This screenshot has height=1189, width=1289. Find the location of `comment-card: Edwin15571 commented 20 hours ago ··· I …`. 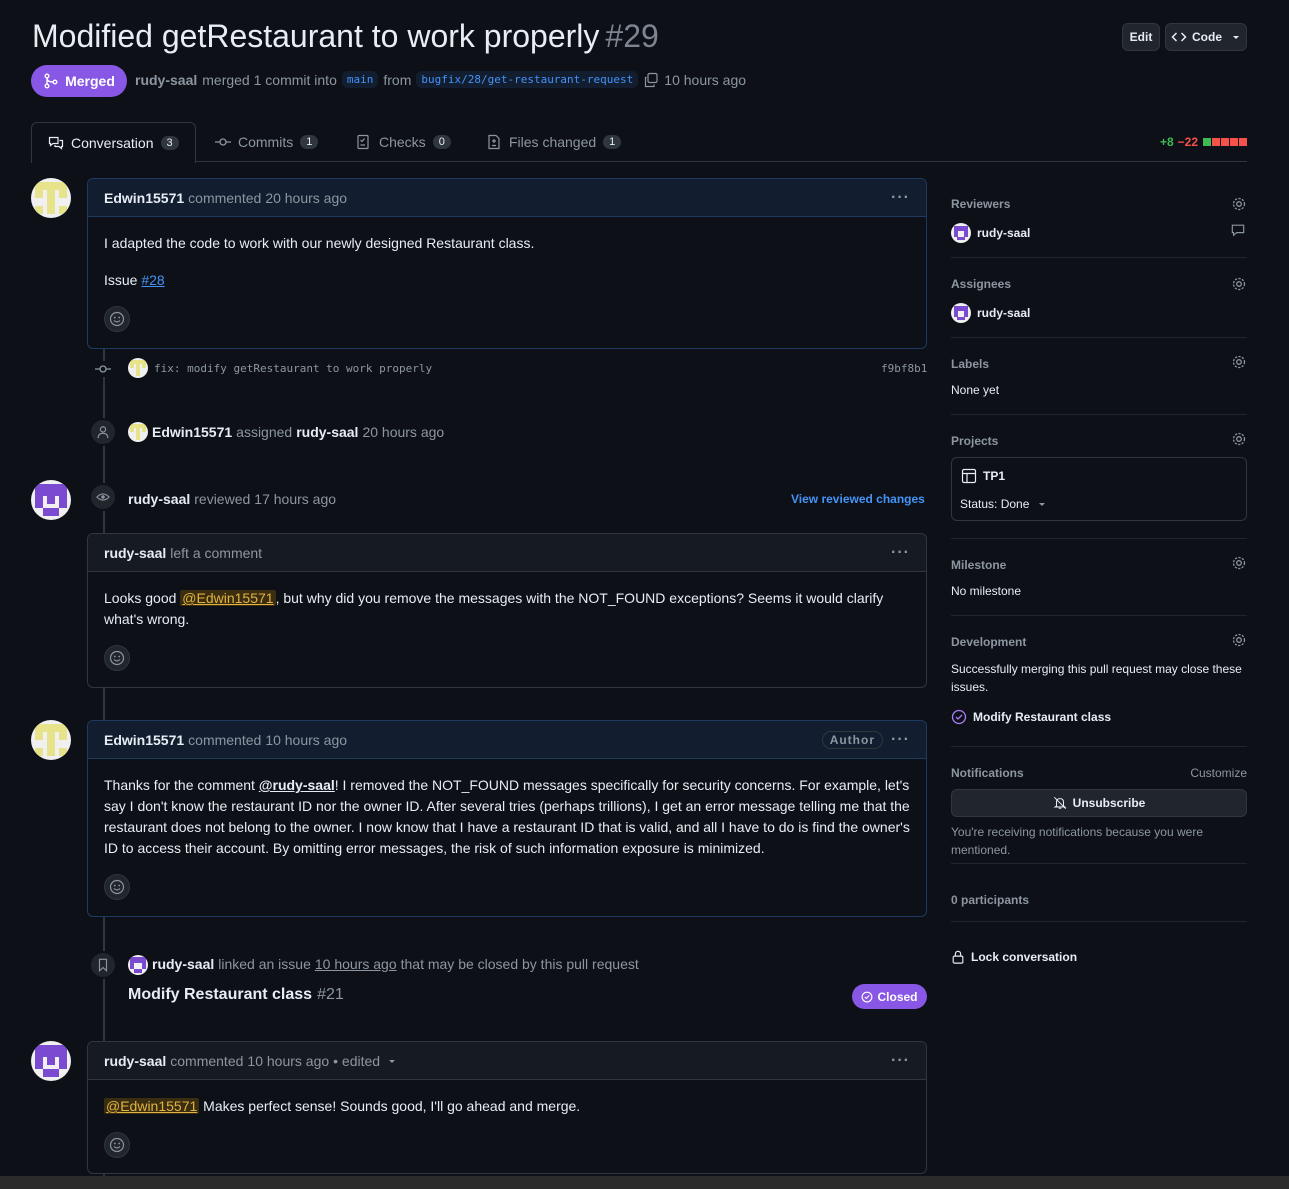

comment-card: Edwin15571 commented 20 hours ago ··· I … is located at coordinates (507, 263).